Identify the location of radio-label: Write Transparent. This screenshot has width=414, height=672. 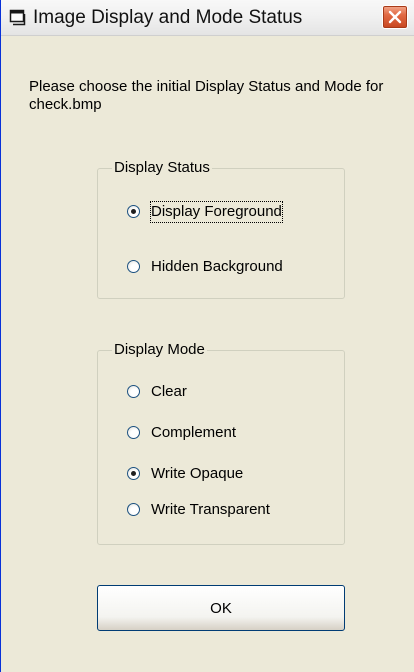
(210, 509).